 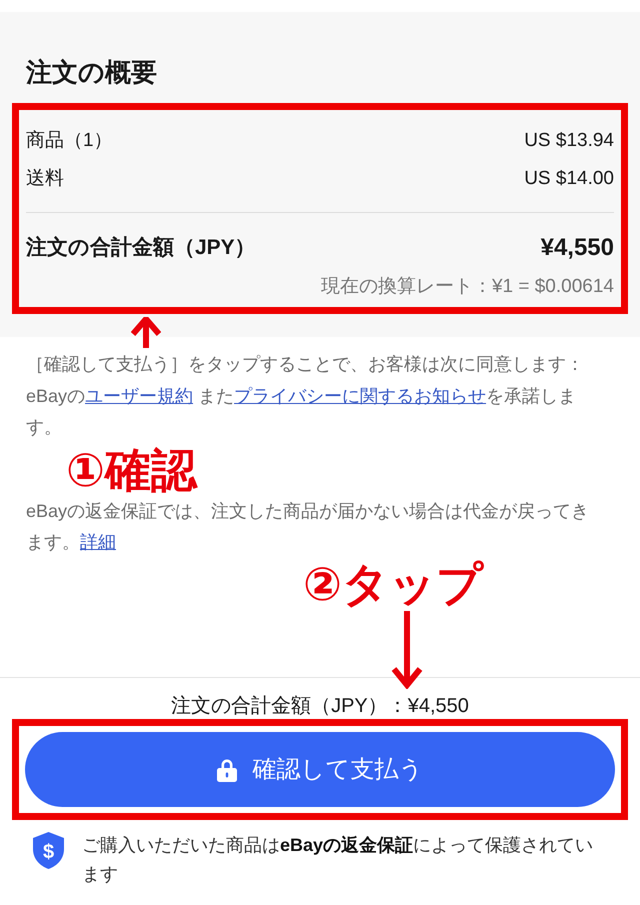 I want to click on summary-title: 注文の概要, so click(x=92, y=72).